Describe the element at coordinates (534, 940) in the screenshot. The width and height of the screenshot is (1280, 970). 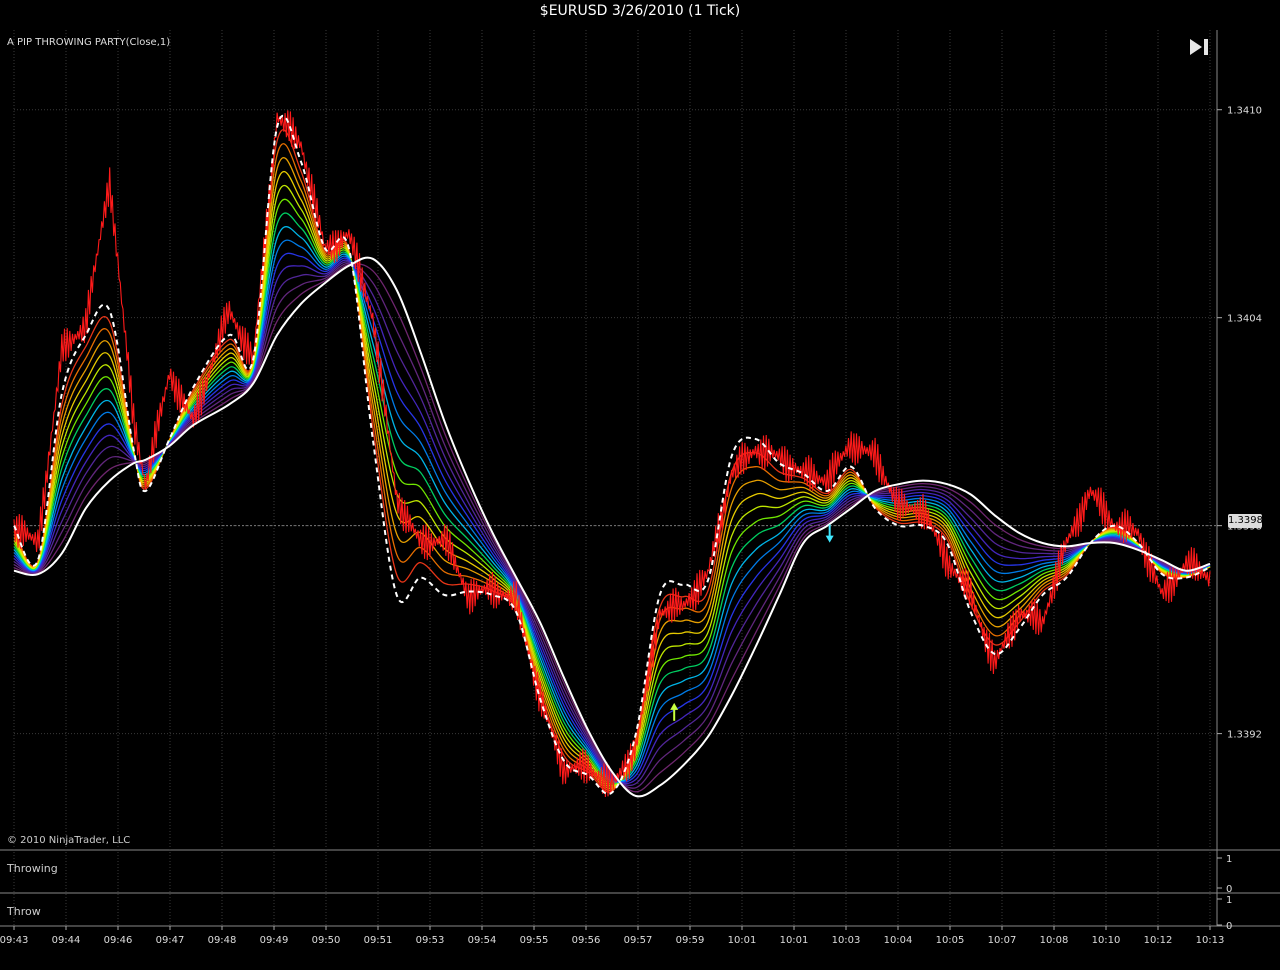
I see `x-tick-label: 09:55` at that location.